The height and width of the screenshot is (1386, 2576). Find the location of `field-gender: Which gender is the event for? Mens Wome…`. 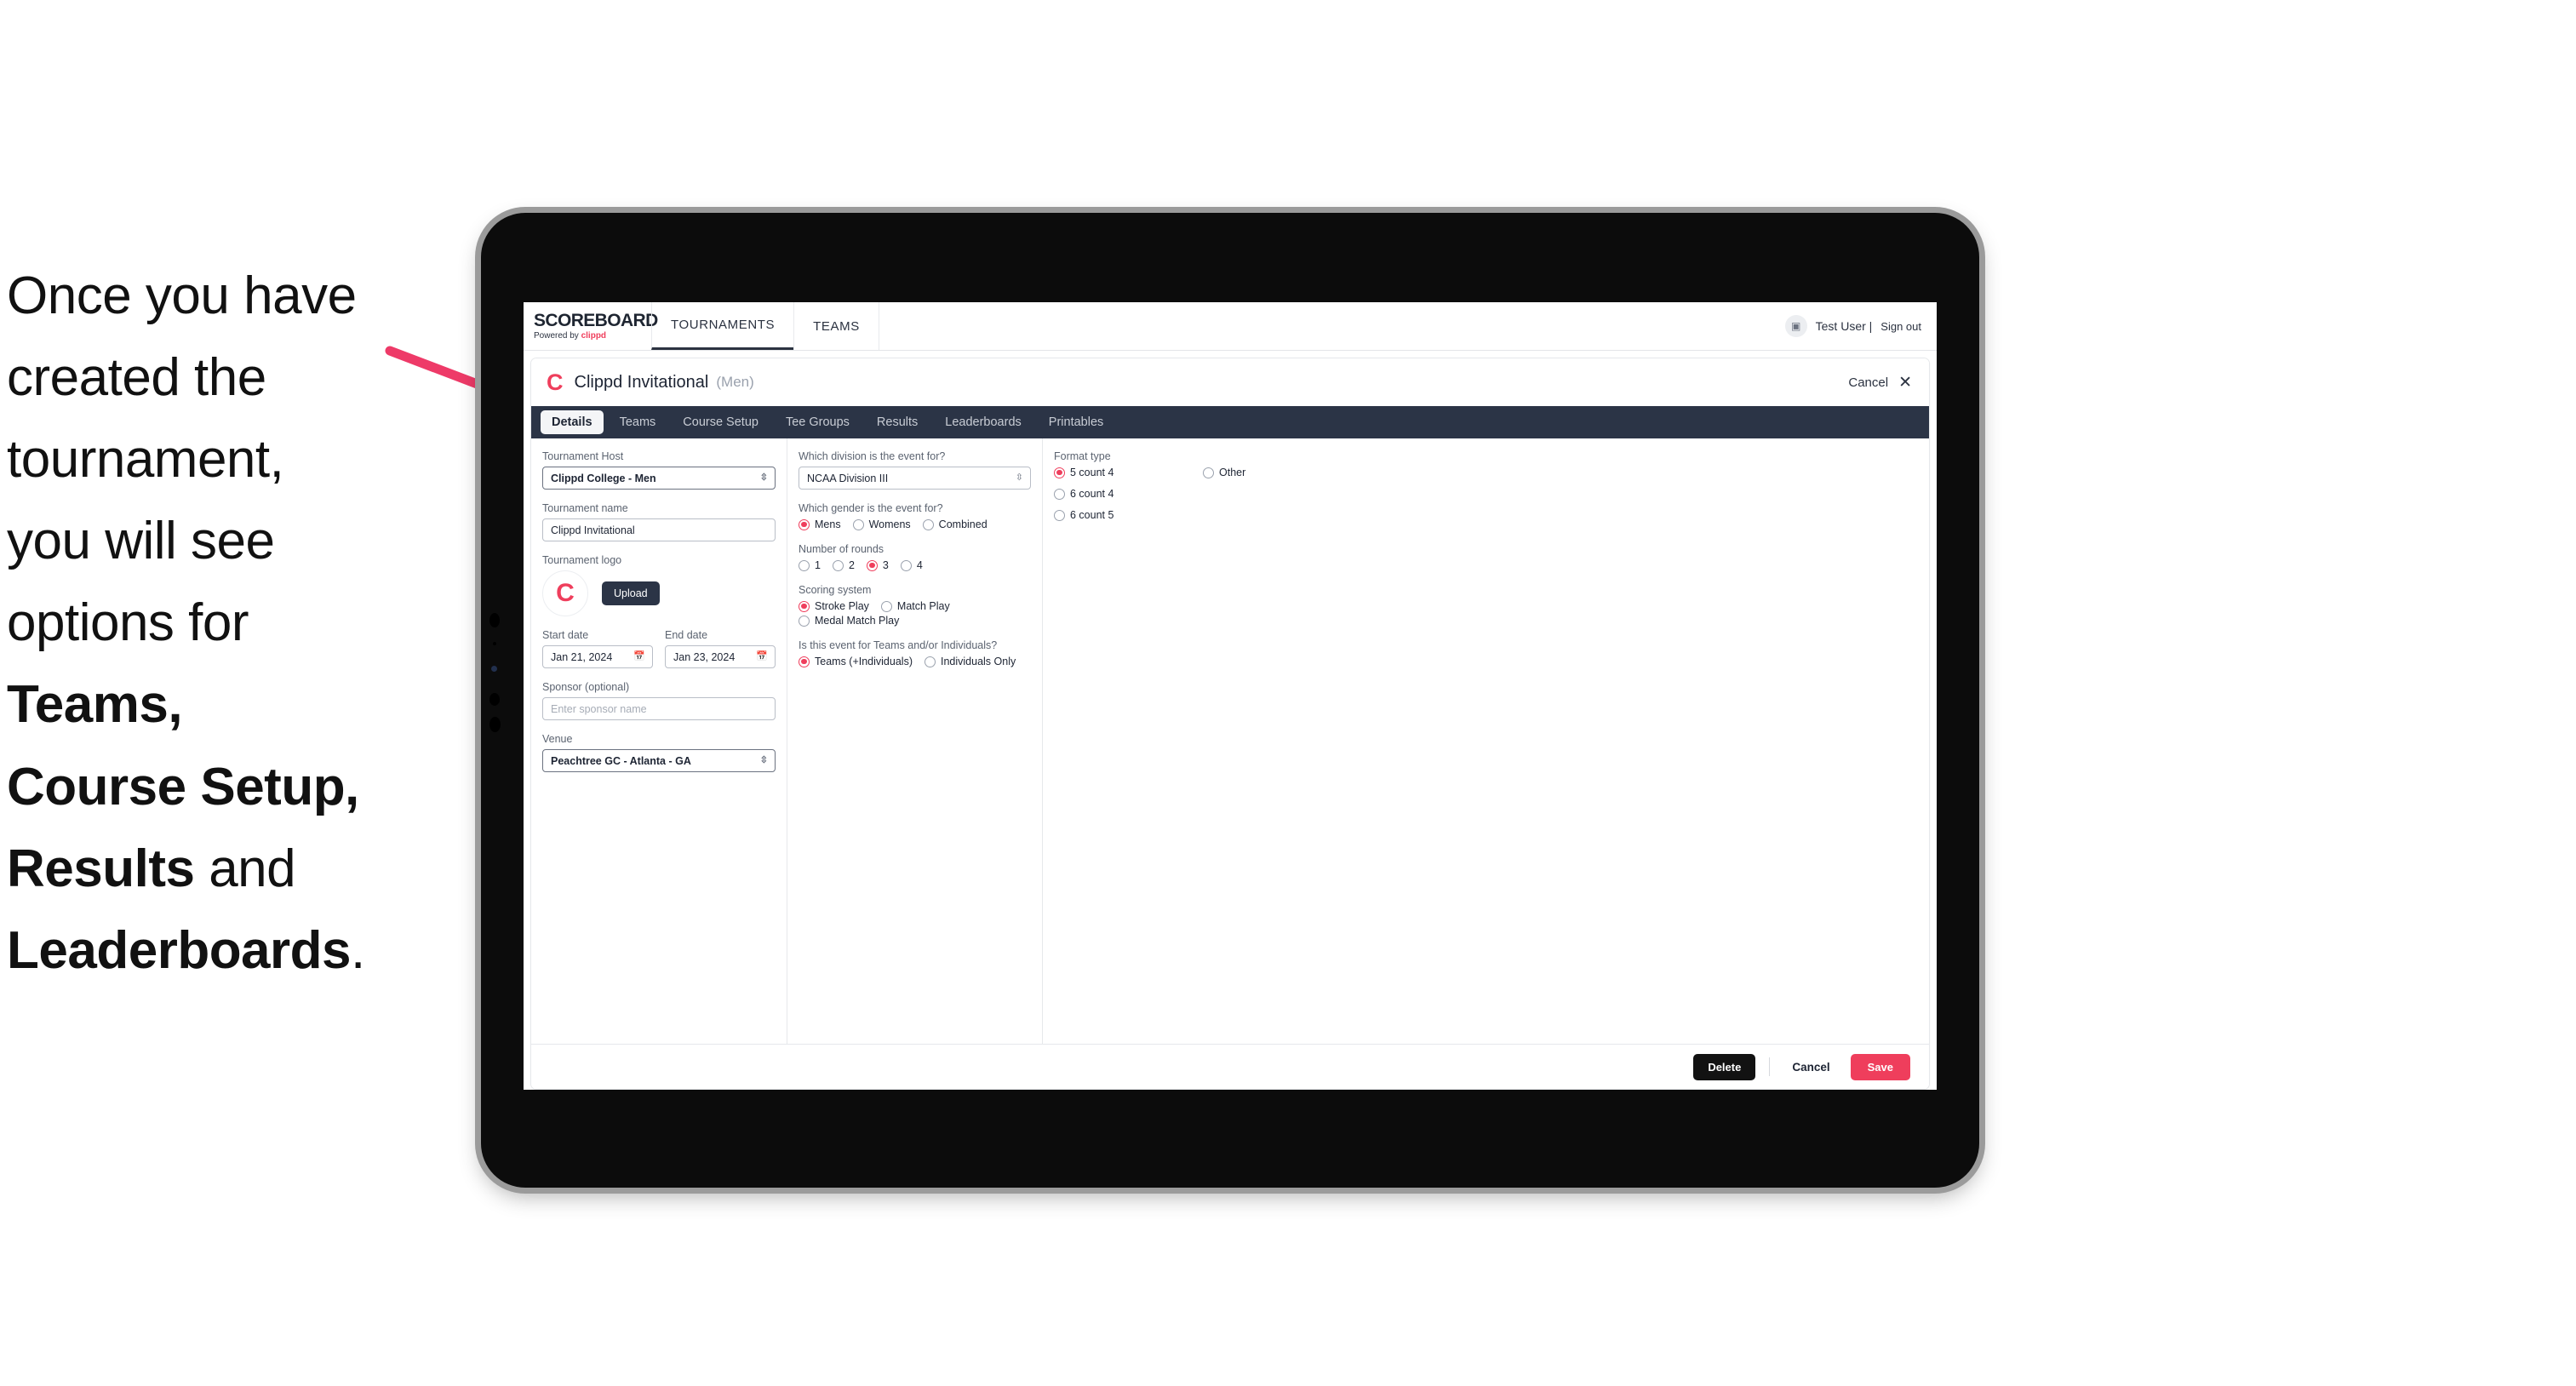

field-gender: Which gender is the event for? Mens Wome… is located at coordinates (915, 516).